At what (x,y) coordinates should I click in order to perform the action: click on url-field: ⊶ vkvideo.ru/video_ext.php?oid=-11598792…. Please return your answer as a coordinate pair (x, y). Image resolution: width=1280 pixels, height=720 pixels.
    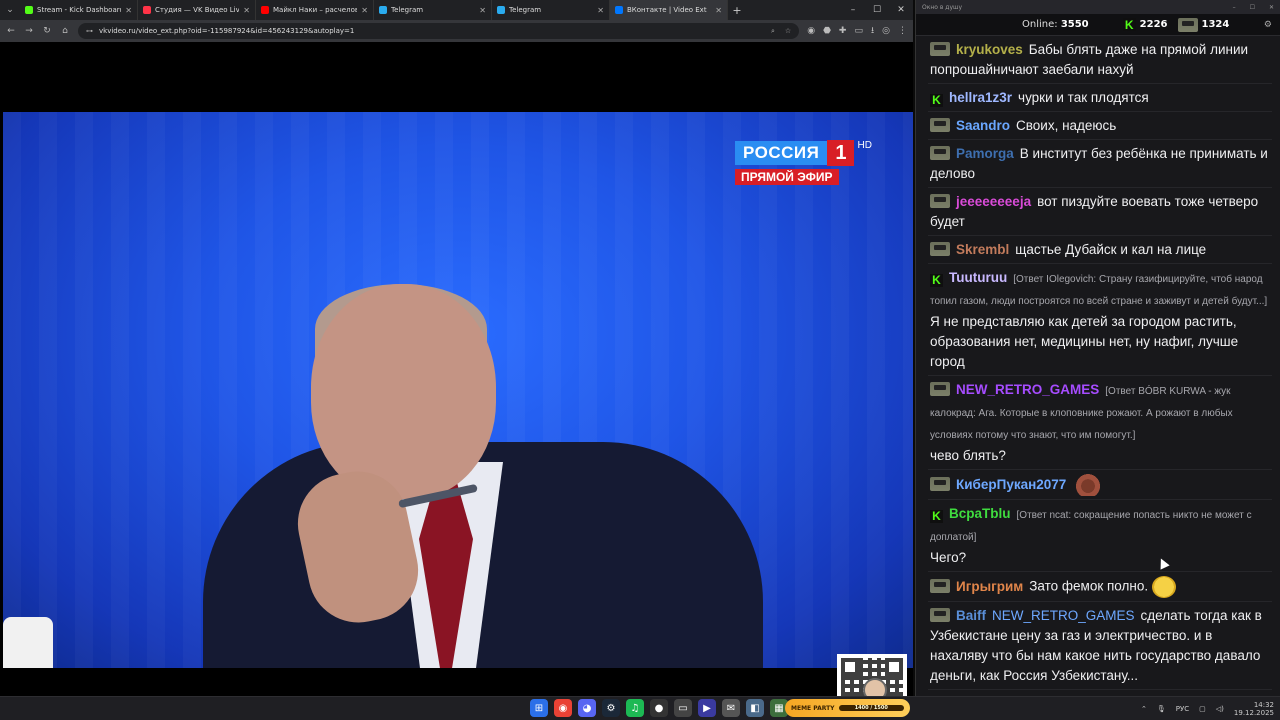
    Looking at the image, I should click on (439, 31).